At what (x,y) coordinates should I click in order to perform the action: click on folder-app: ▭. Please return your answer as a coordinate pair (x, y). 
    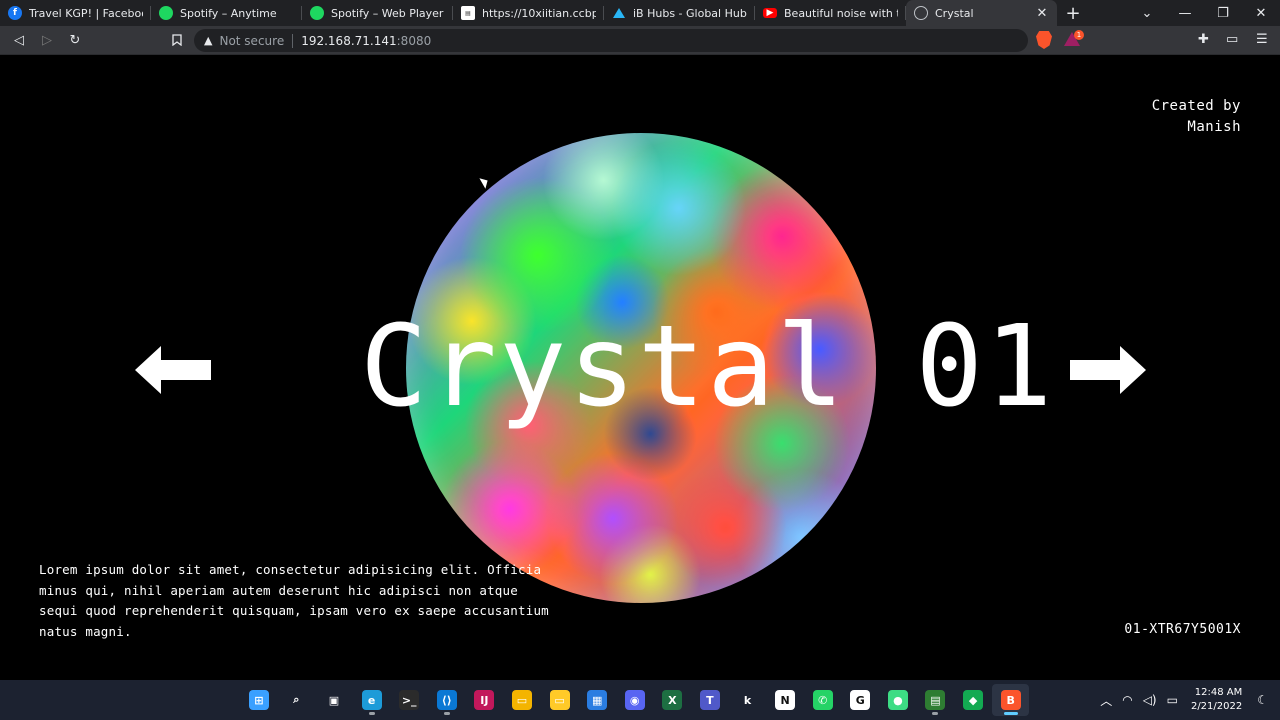
    Looking at the image, I should click on (560, 700).